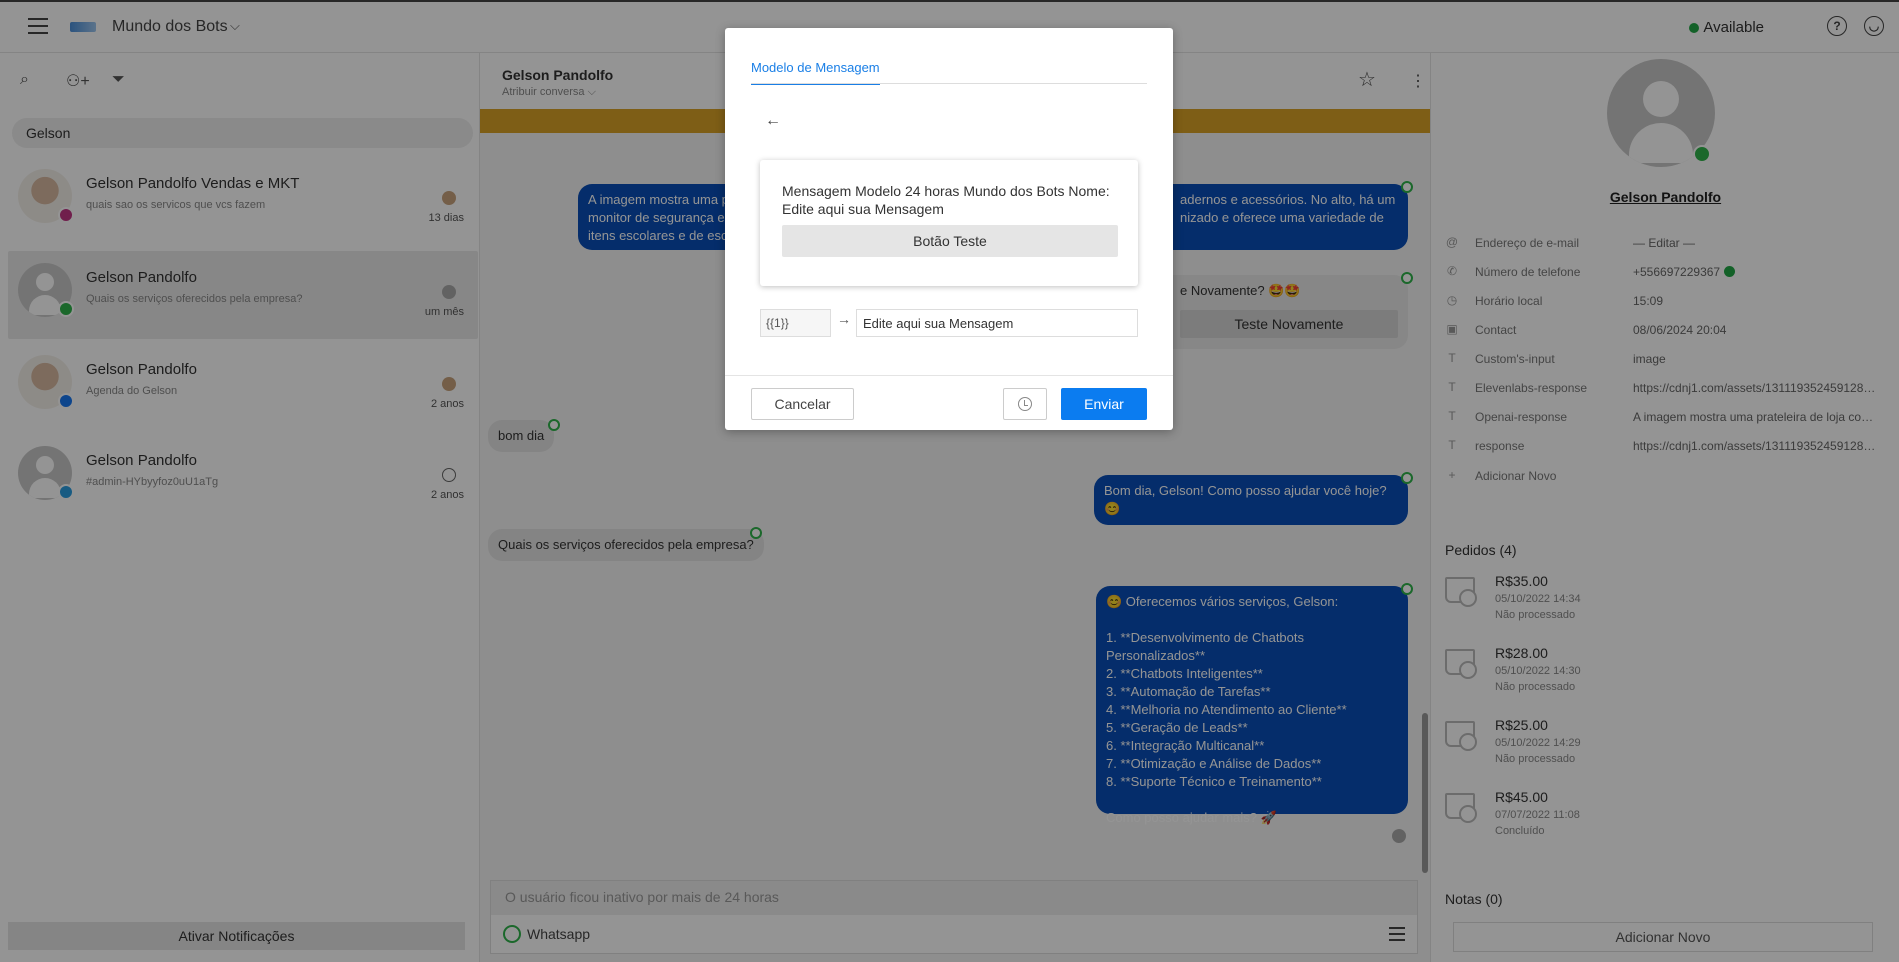 The width and height of the screenshot is (1899, 962). What do you see at coordinates (773, 121) in the screenshot?
I see `back-arrow-icon: ←` at bounding box center [773, 121].